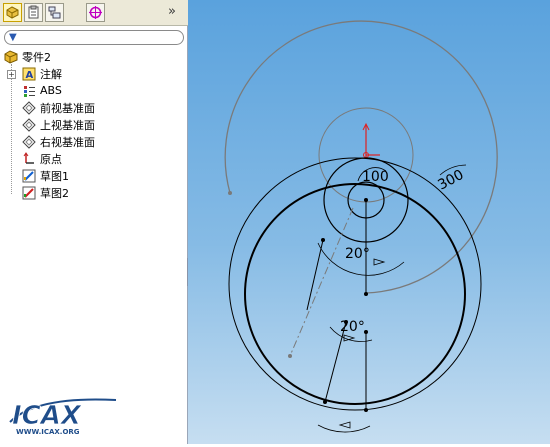 The width and height of the screenshot is (550, 447). I want to click on tree-item-label: ABS, so click(51, 90).